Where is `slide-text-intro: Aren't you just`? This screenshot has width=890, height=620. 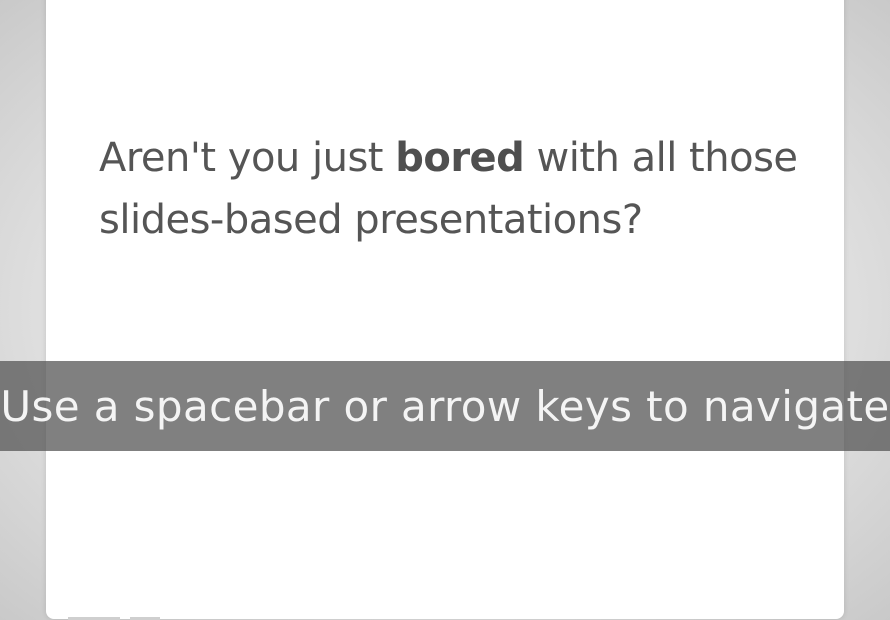 slide-text-intro: Aren't you just is located at coordinates (247, 158).